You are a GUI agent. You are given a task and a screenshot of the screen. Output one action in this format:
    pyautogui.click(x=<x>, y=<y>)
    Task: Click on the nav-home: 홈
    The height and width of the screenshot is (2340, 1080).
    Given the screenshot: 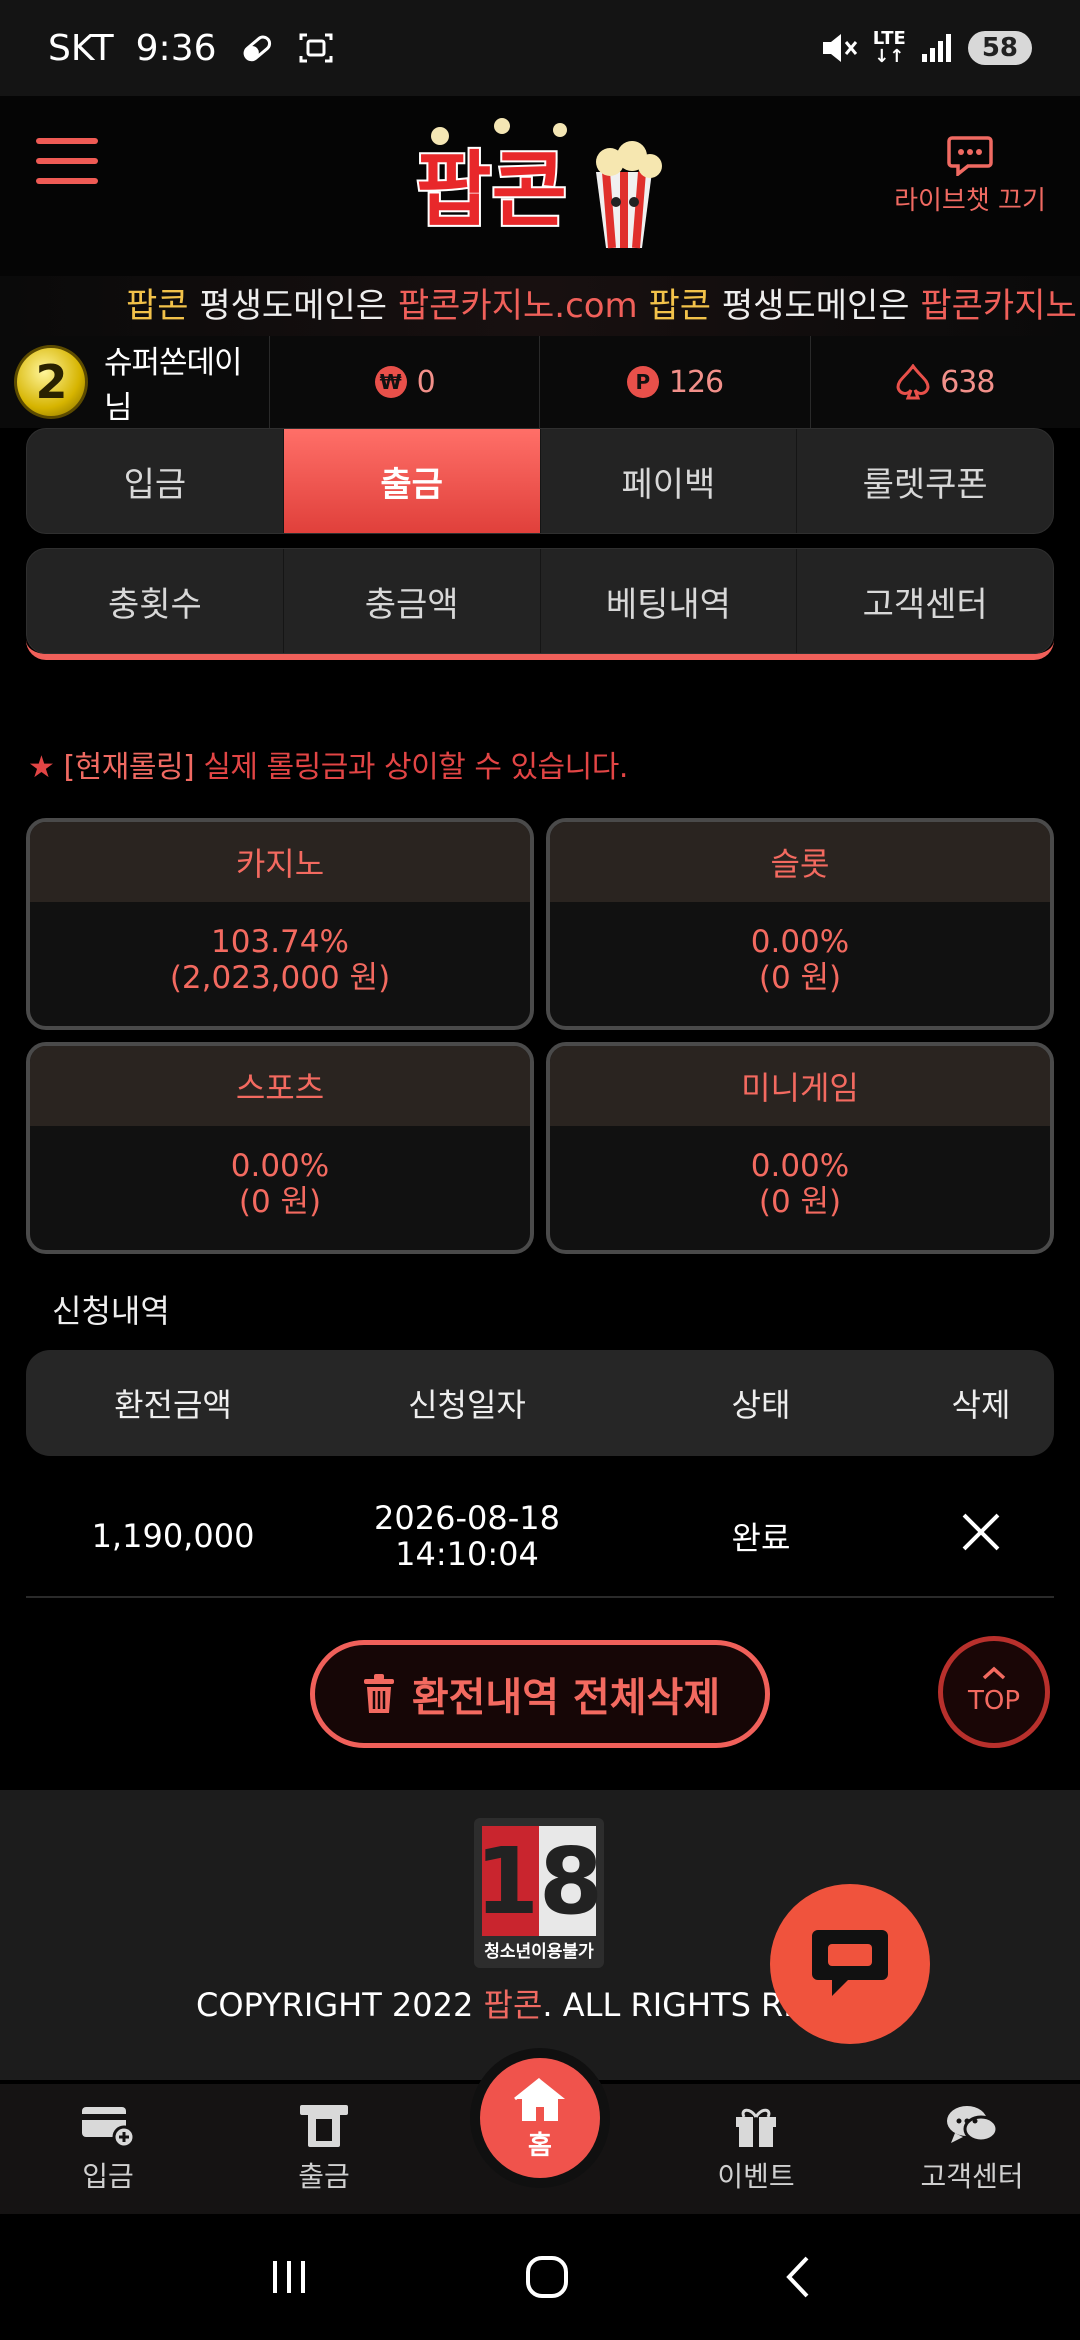 What is the action you would take?
    pyautogui.click(x=540, y=2118)
    